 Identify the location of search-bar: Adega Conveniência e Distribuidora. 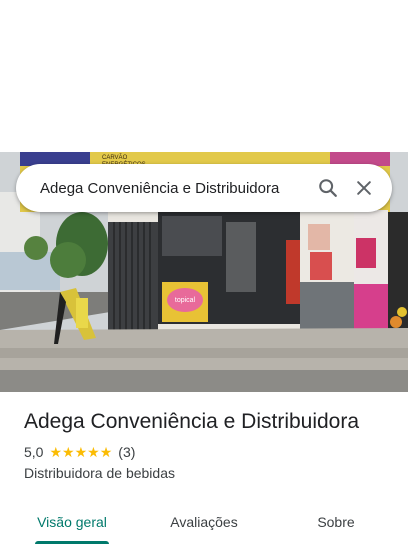
(204, 188).